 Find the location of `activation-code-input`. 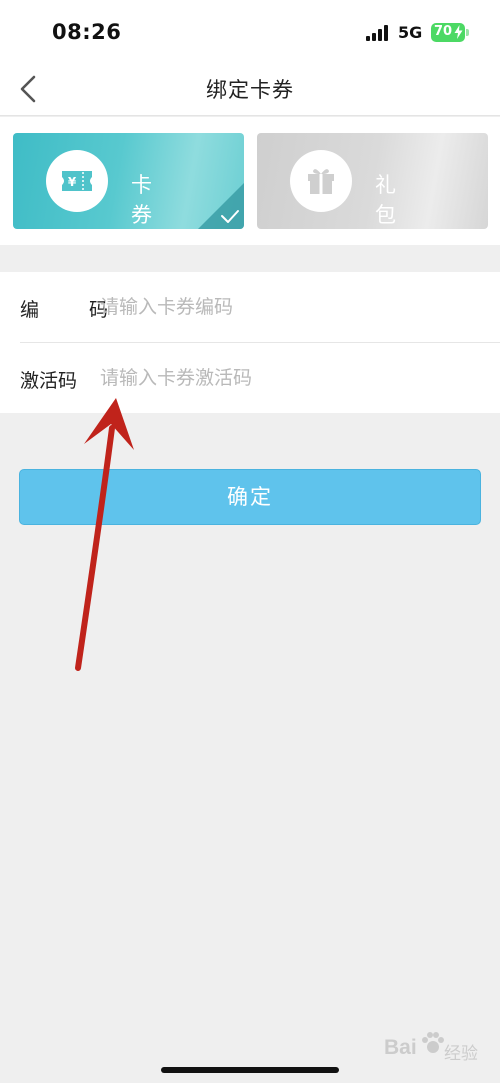

activation-code-input is located at coordinates (290, 378).